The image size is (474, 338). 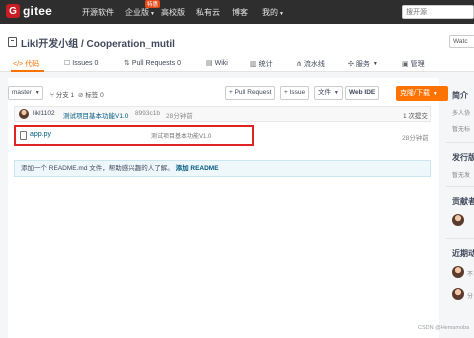 I want to click on tab-stats: ▥ 统计, so click(x=261, y=64).